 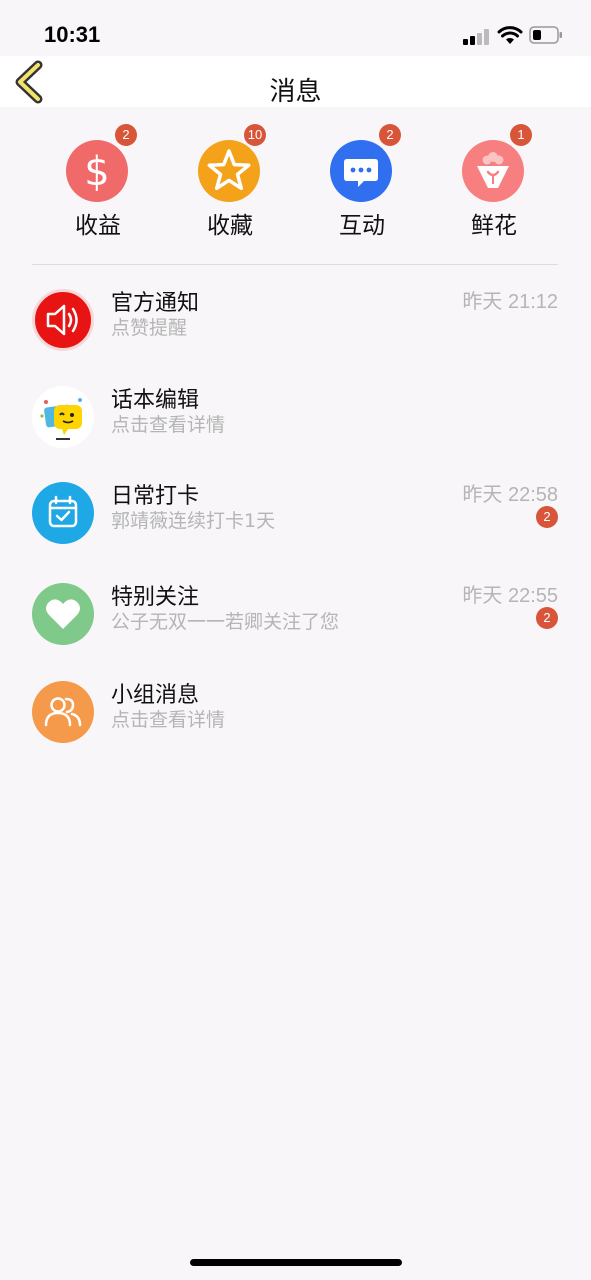 I want to click on message-time: 昨天 22:55, so click(x=510, y=596).